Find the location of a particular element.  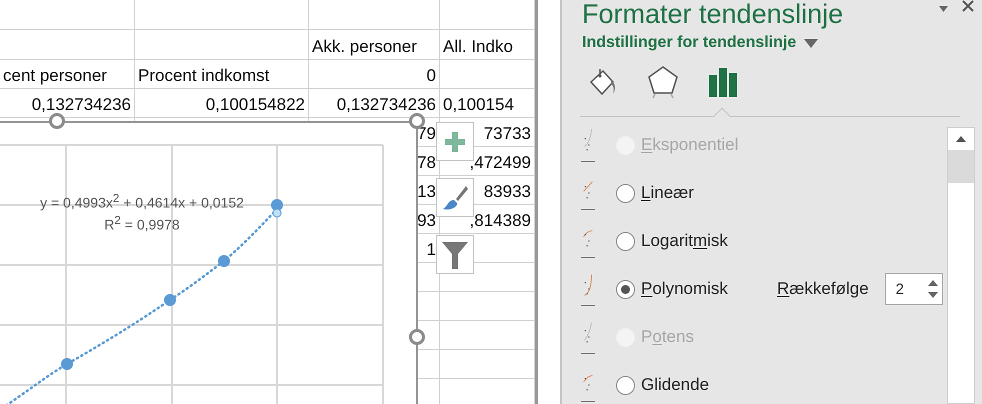

table-cell: 73733 is located at coordinates (507, 134).